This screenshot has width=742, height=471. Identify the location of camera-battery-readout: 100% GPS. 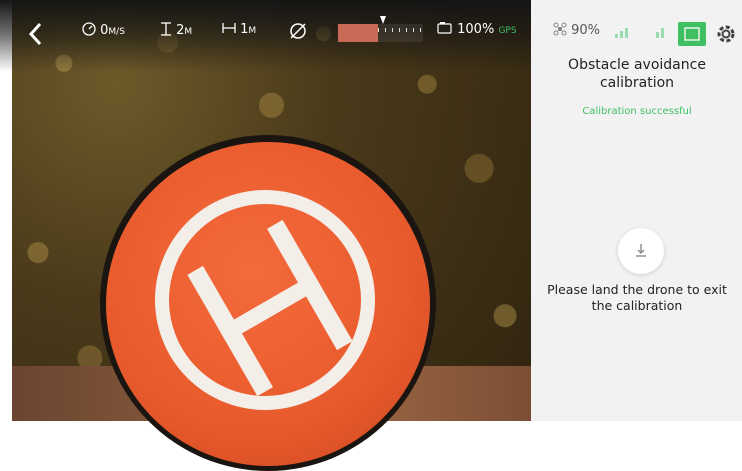
(477, 29).